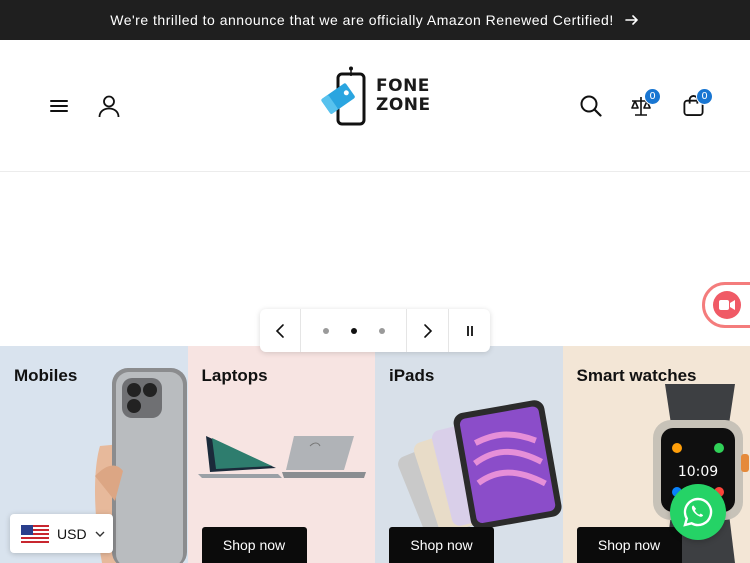 The height and width of the screenshot is (563, 750). I want to click on site-logo: FONE ZONE, so click(374, 96).